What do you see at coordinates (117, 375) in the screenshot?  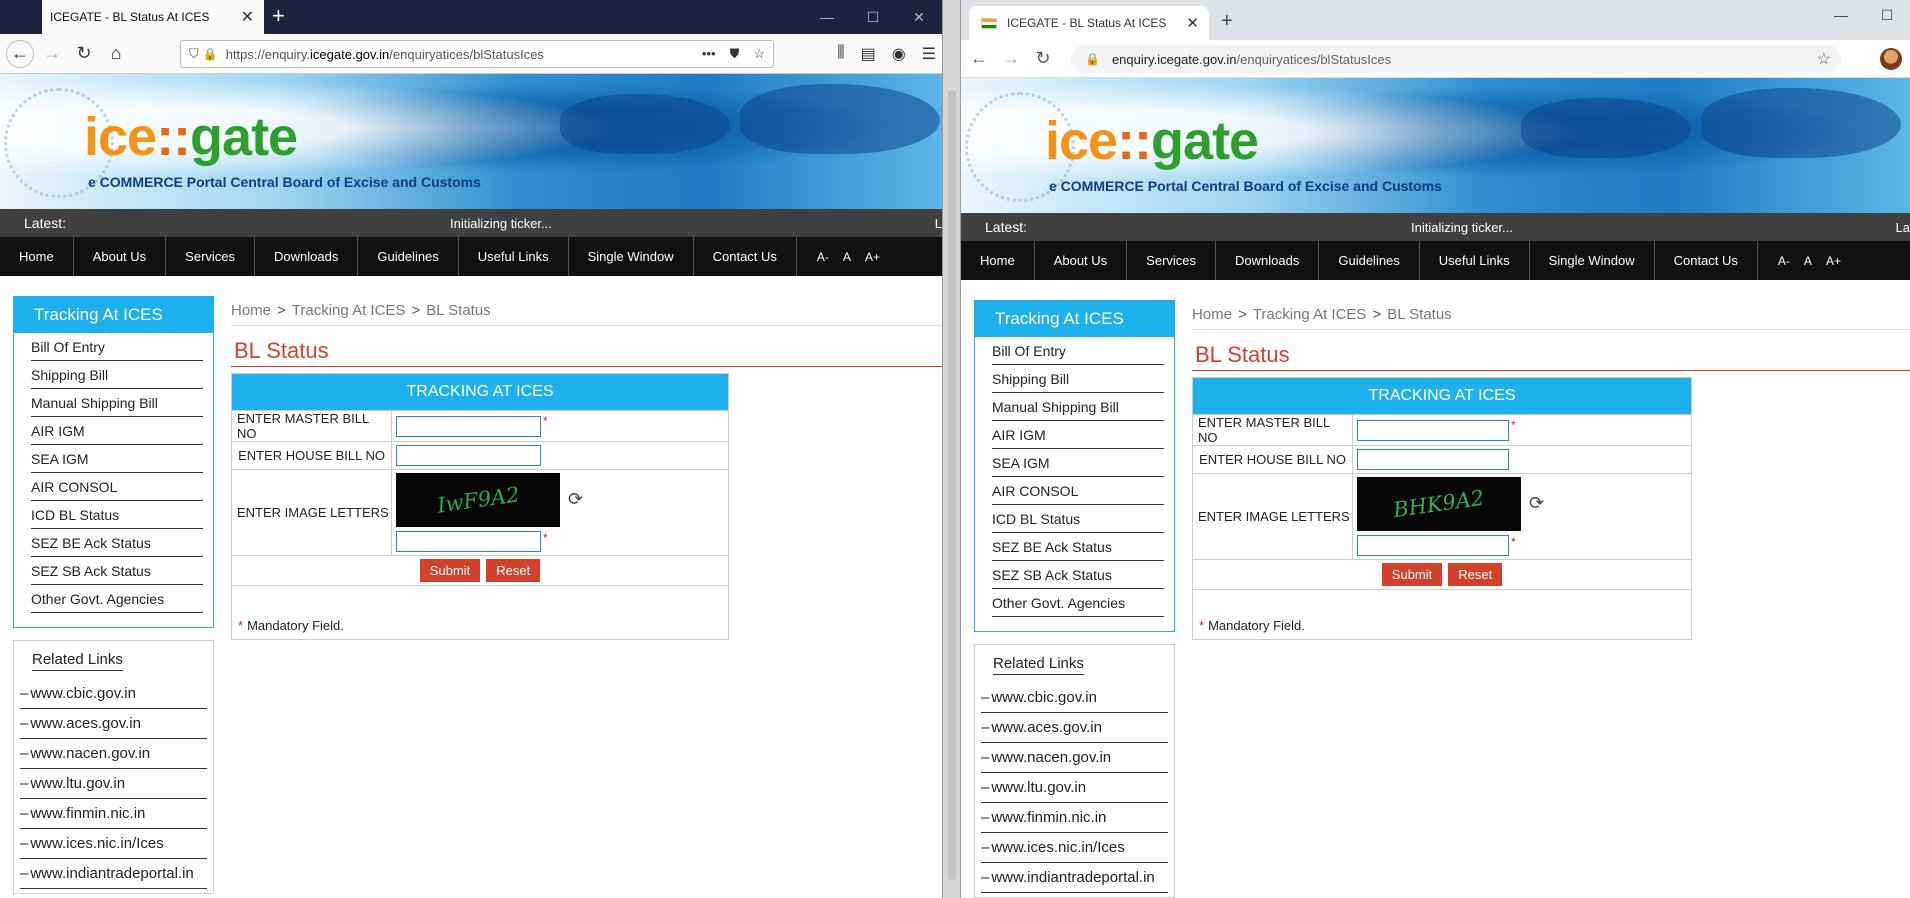 I see `sidebar-item-shipping-bill: Shipping Bill` at bounding box center [117, 375].